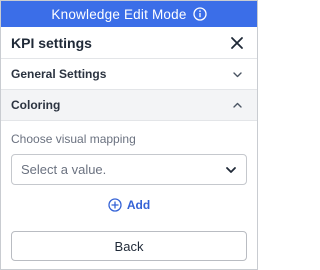  Describe the element at coordinates (129, 105) in the screenshot. I see `coloring-section-toggle: Coloring` at that location.